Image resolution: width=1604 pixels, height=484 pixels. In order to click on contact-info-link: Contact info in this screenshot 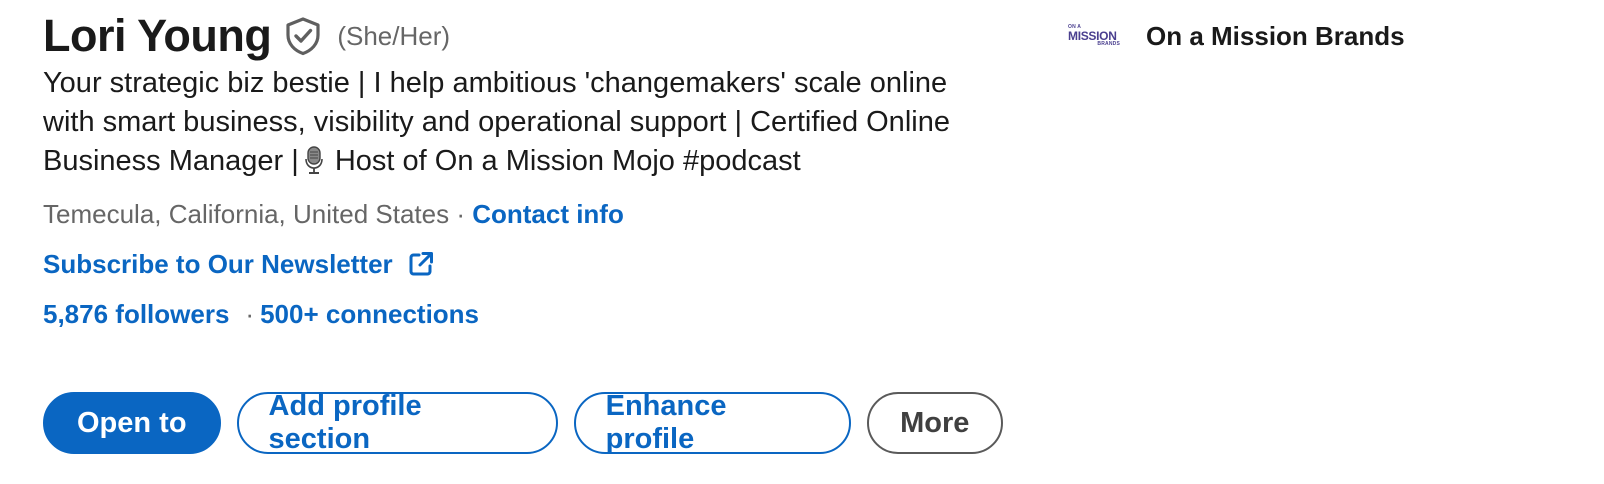, I will do `click(548, 214)`.